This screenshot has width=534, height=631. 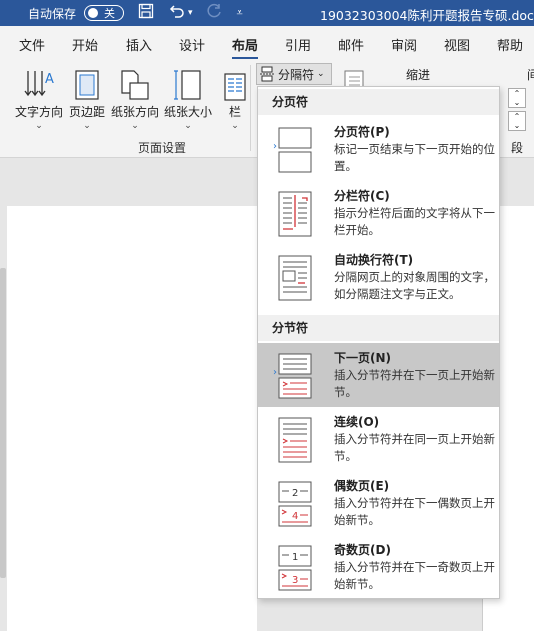 I want to click on item-title: 分页符(P), so click(x=362, y=132).